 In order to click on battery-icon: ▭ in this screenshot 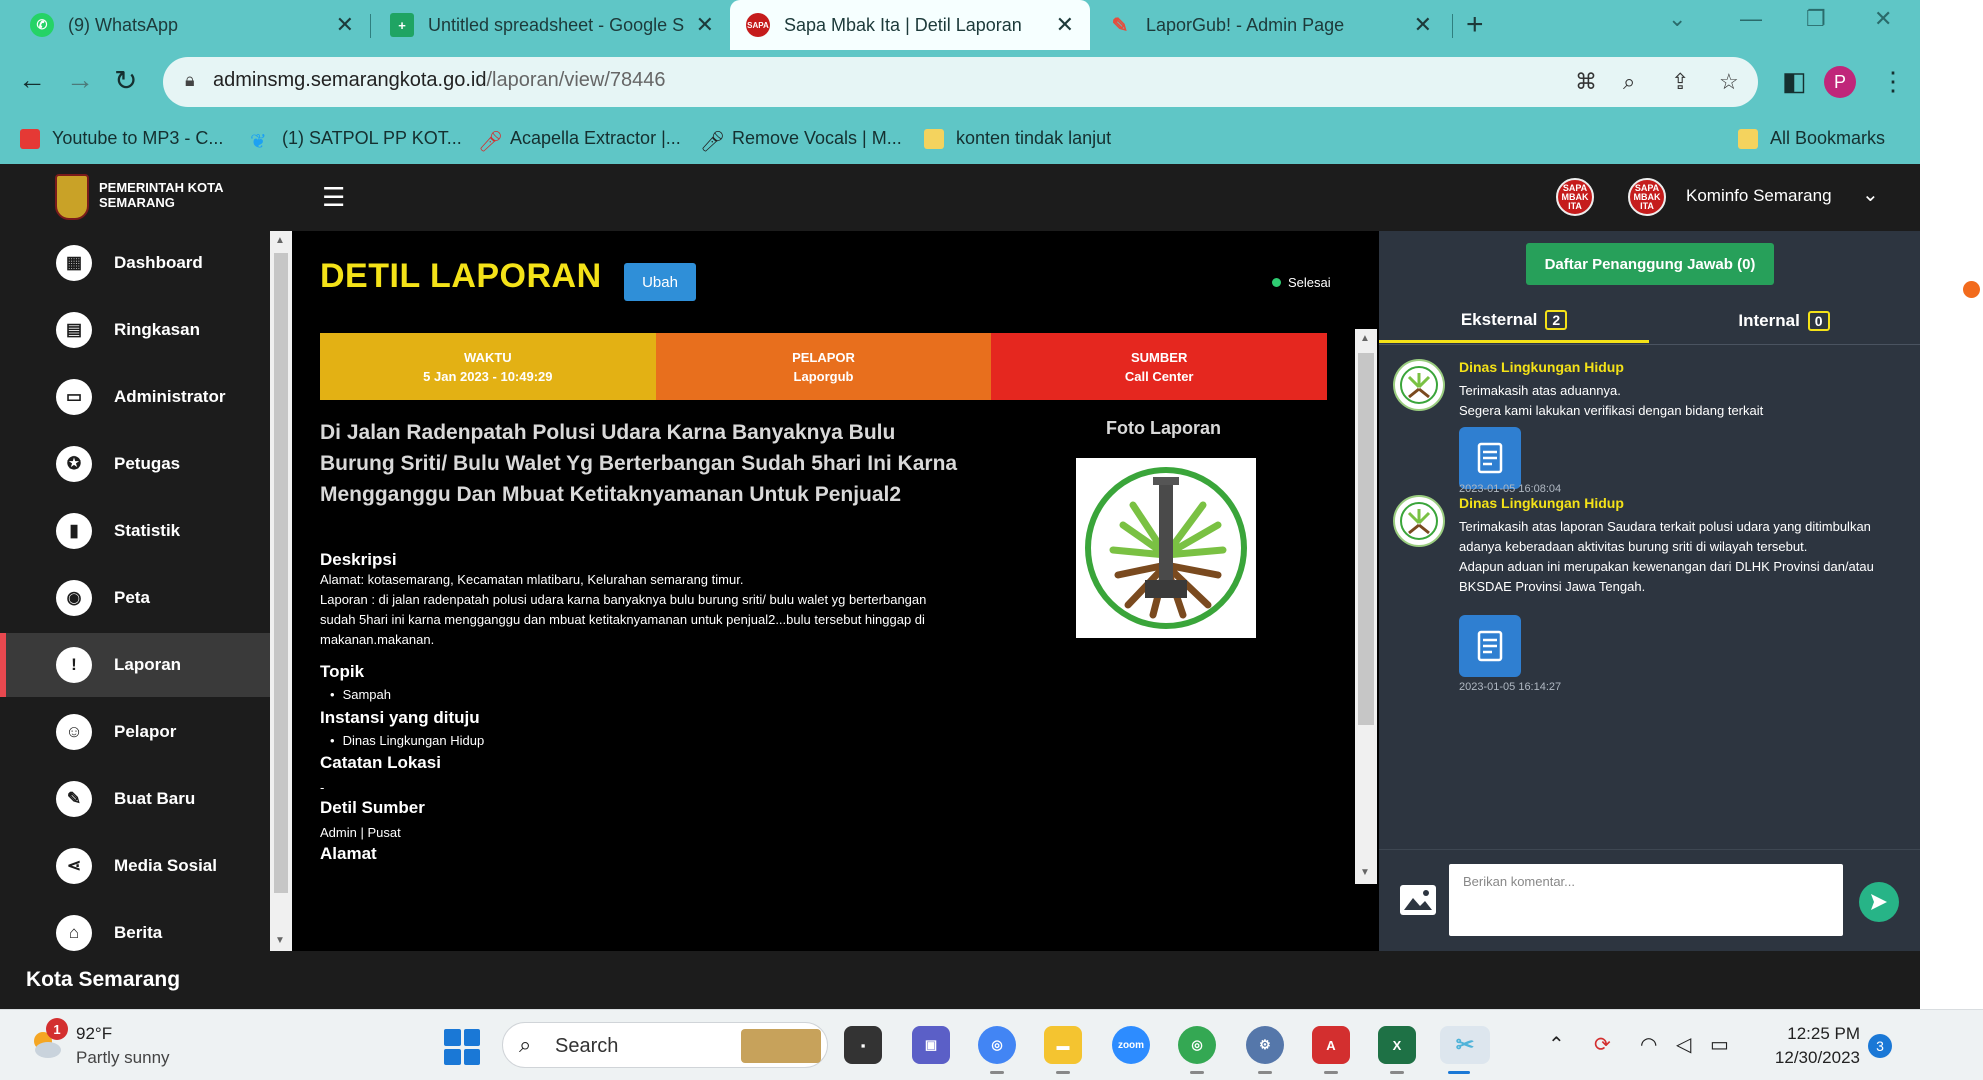, I will do `click(1719, 1044)`.